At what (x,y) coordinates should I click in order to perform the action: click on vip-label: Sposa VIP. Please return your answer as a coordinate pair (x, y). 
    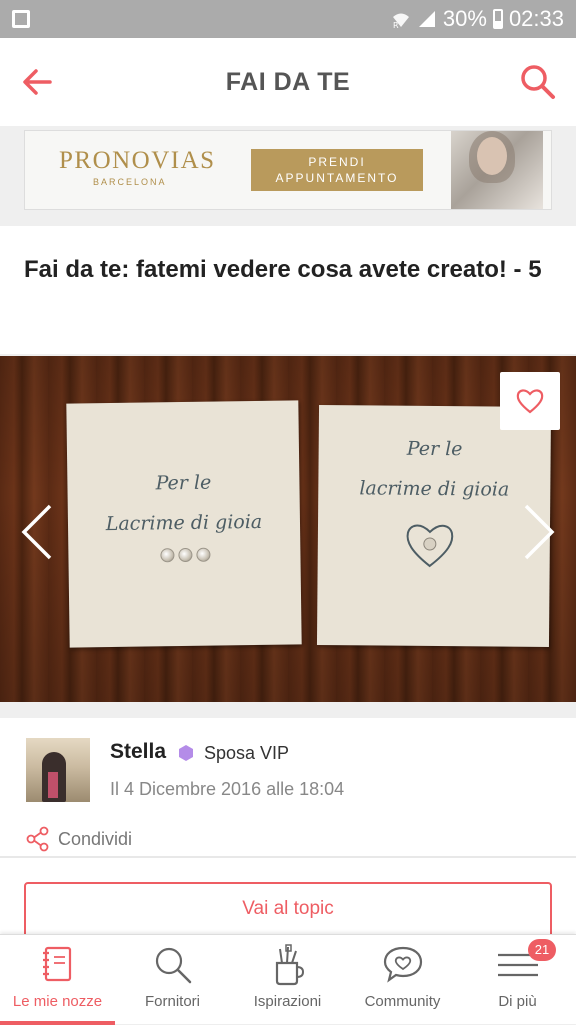
    Looking at the image, I should click on (247, 753).